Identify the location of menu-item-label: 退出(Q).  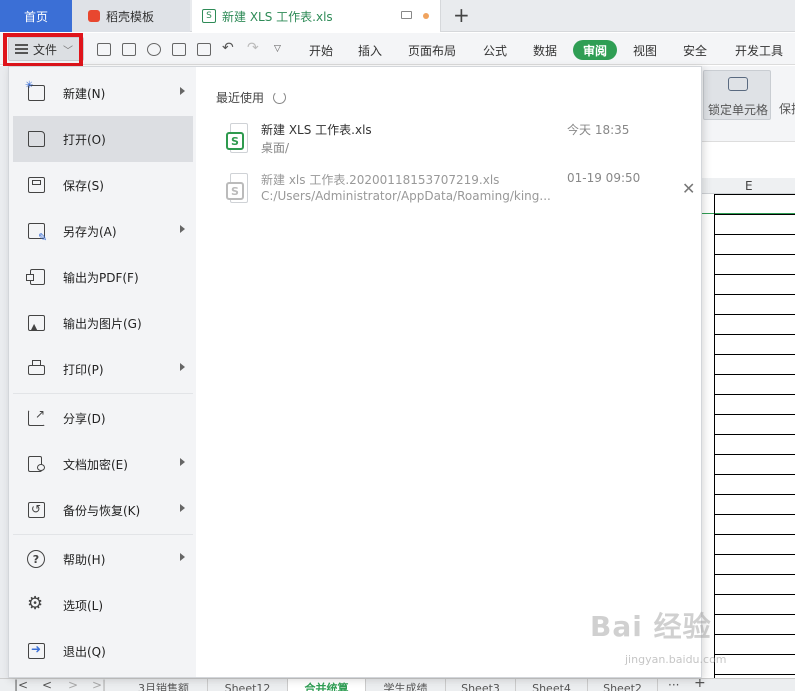
(84, 651).